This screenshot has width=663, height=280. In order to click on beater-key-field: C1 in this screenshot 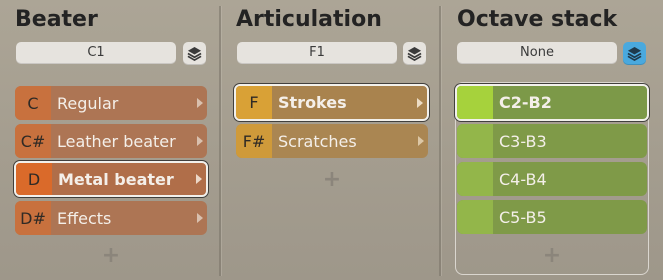, I will do `click(96, 53)`.